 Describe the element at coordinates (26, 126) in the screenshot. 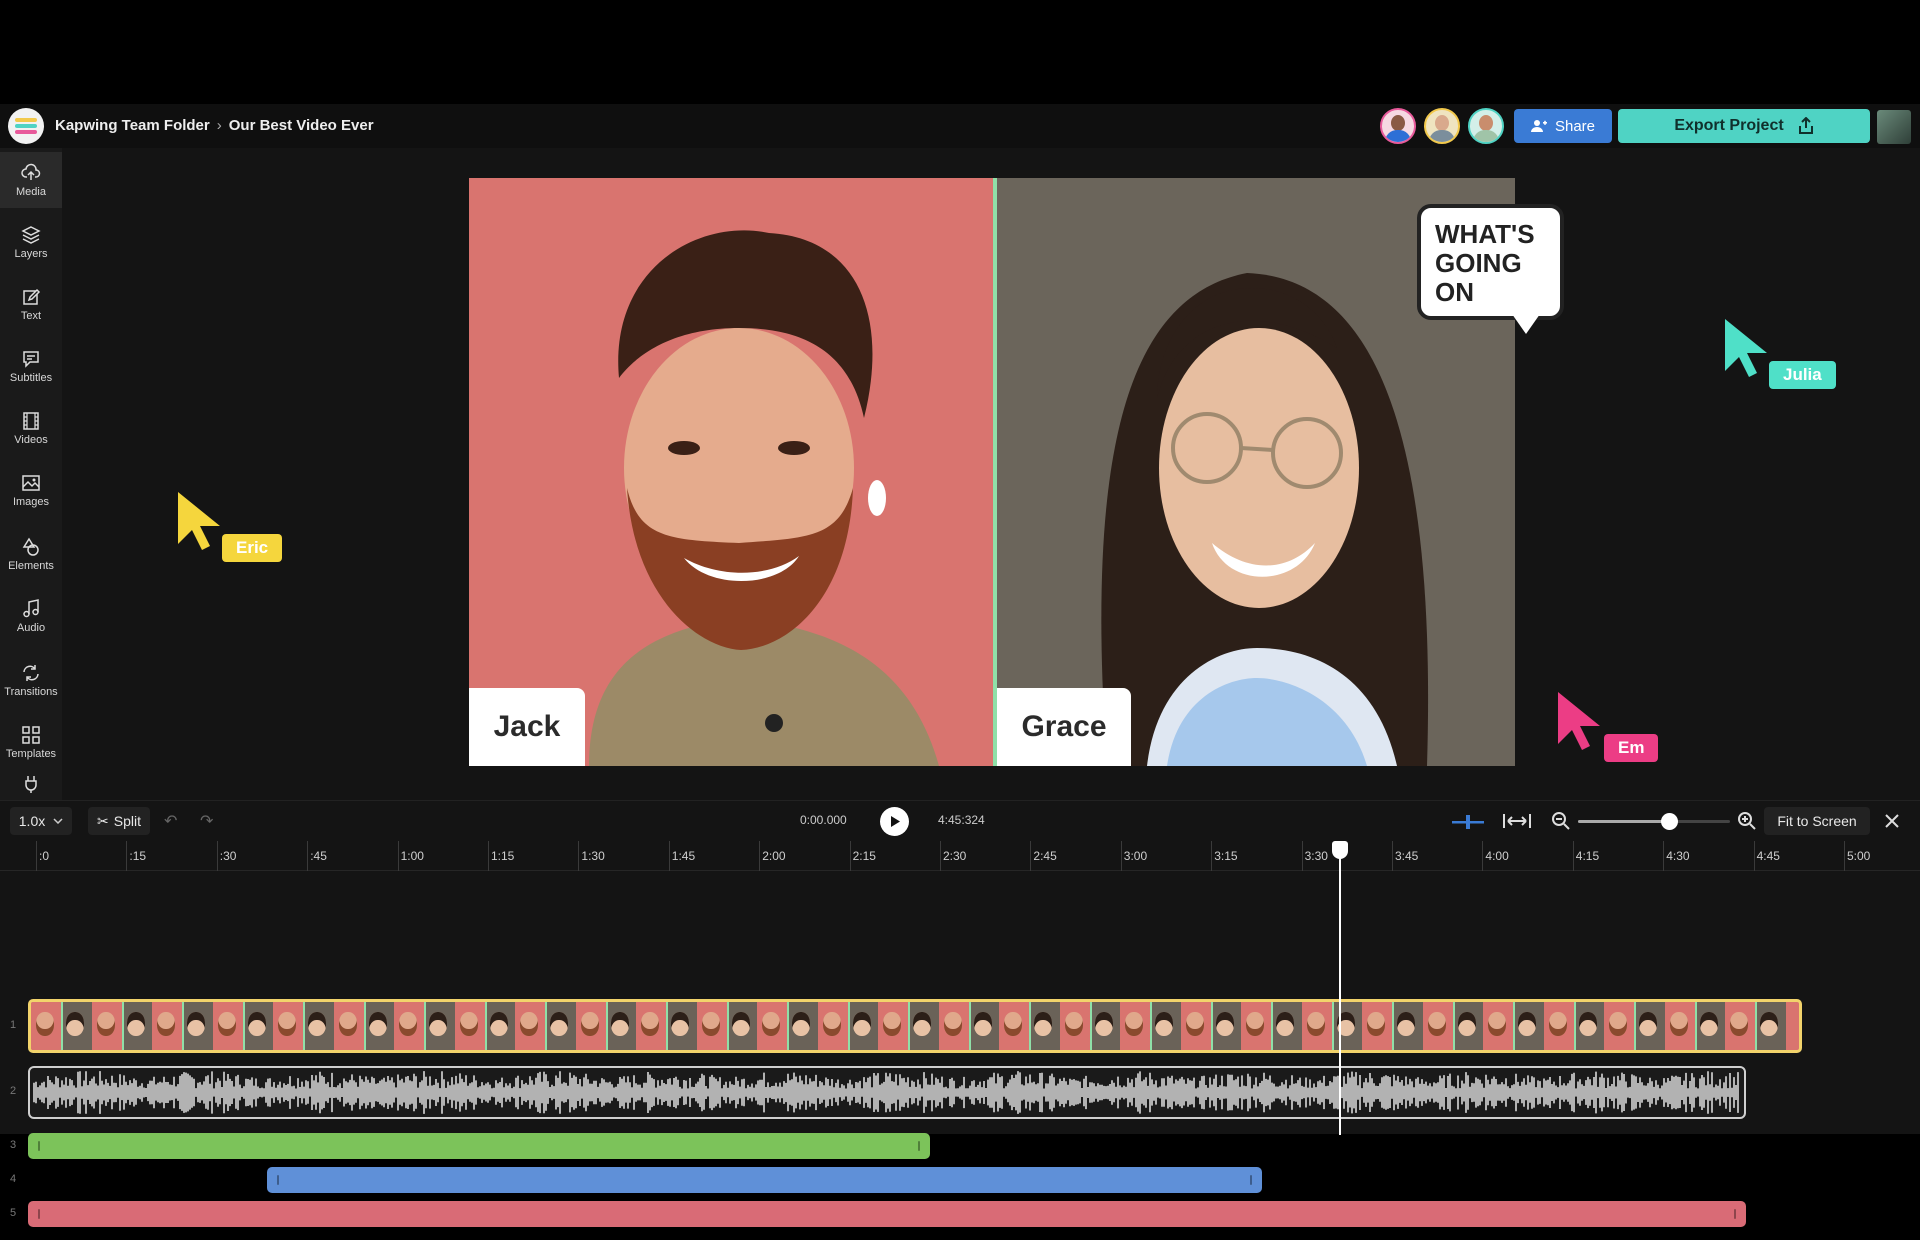

I see `kapwing-logo` at that location.